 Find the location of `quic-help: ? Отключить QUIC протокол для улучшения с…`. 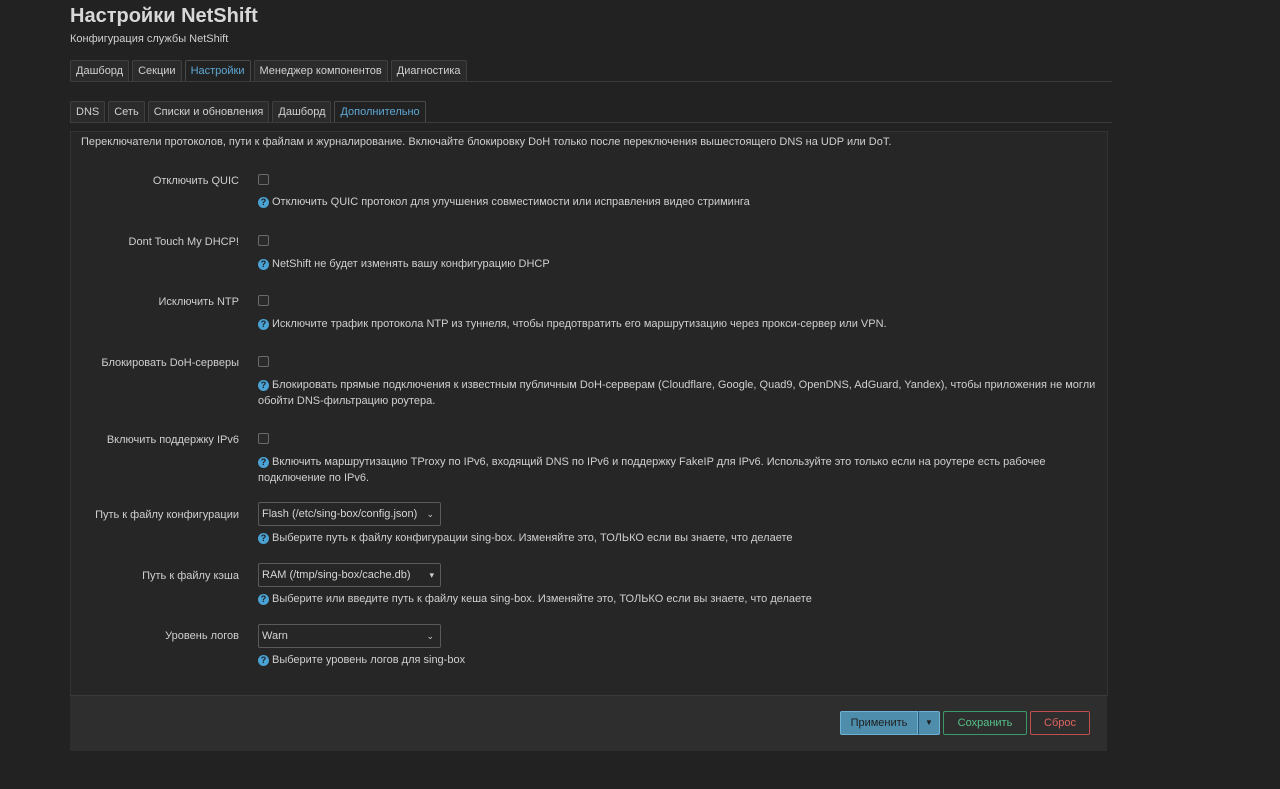

quic-help: ? Отключить QUIC протокол для улучшения с… is located at coordinates (678, 202).